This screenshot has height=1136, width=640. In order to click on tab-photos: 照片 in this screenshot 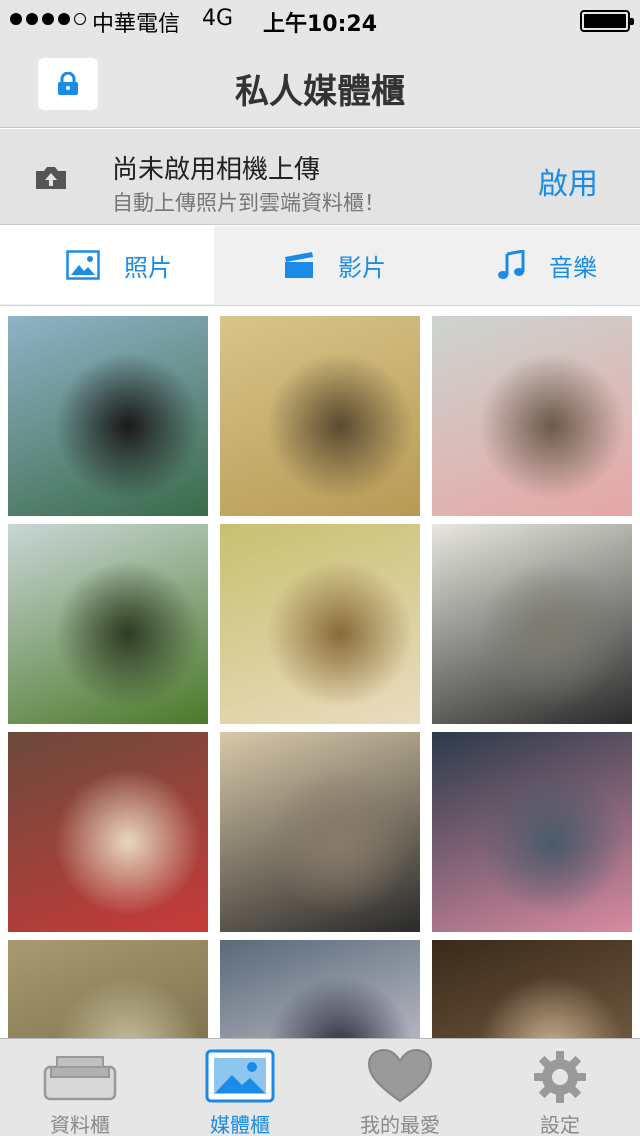, I will do `click(107, 265)`.